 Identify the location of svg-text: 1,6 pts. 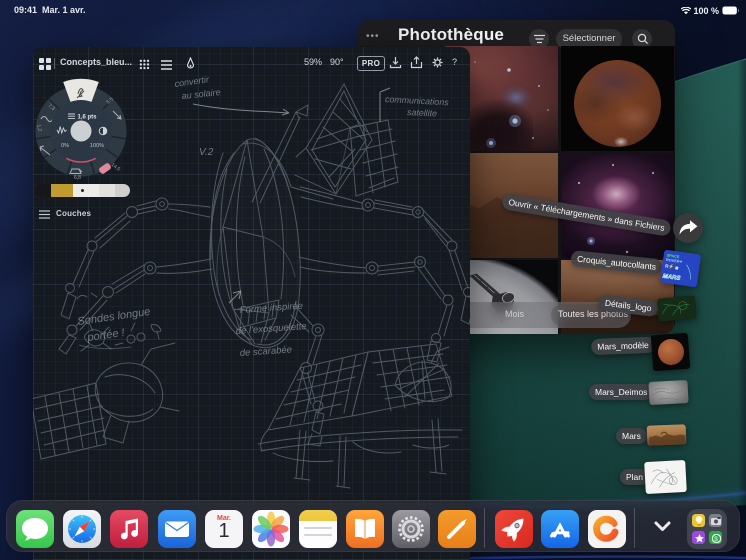
(88, 118).